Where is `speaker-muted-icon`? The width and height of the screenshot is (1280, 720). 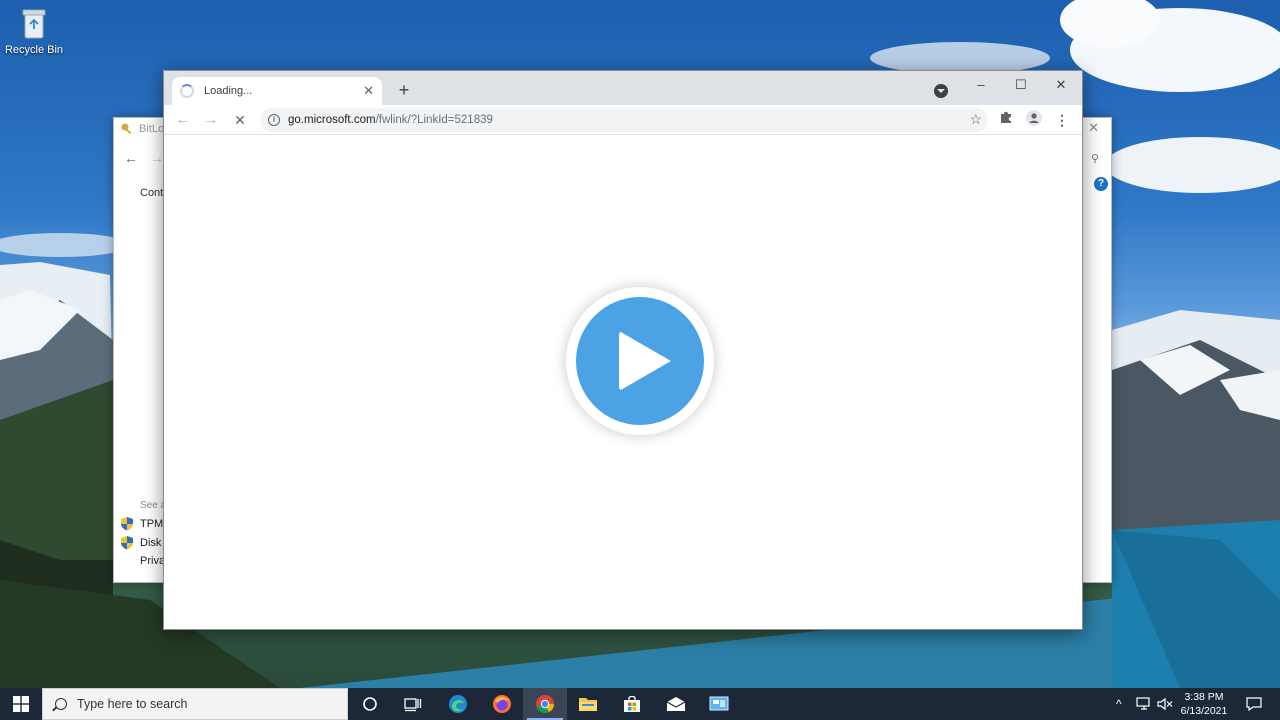
speaker-muted-icon is located at coordinates (1165, 704).